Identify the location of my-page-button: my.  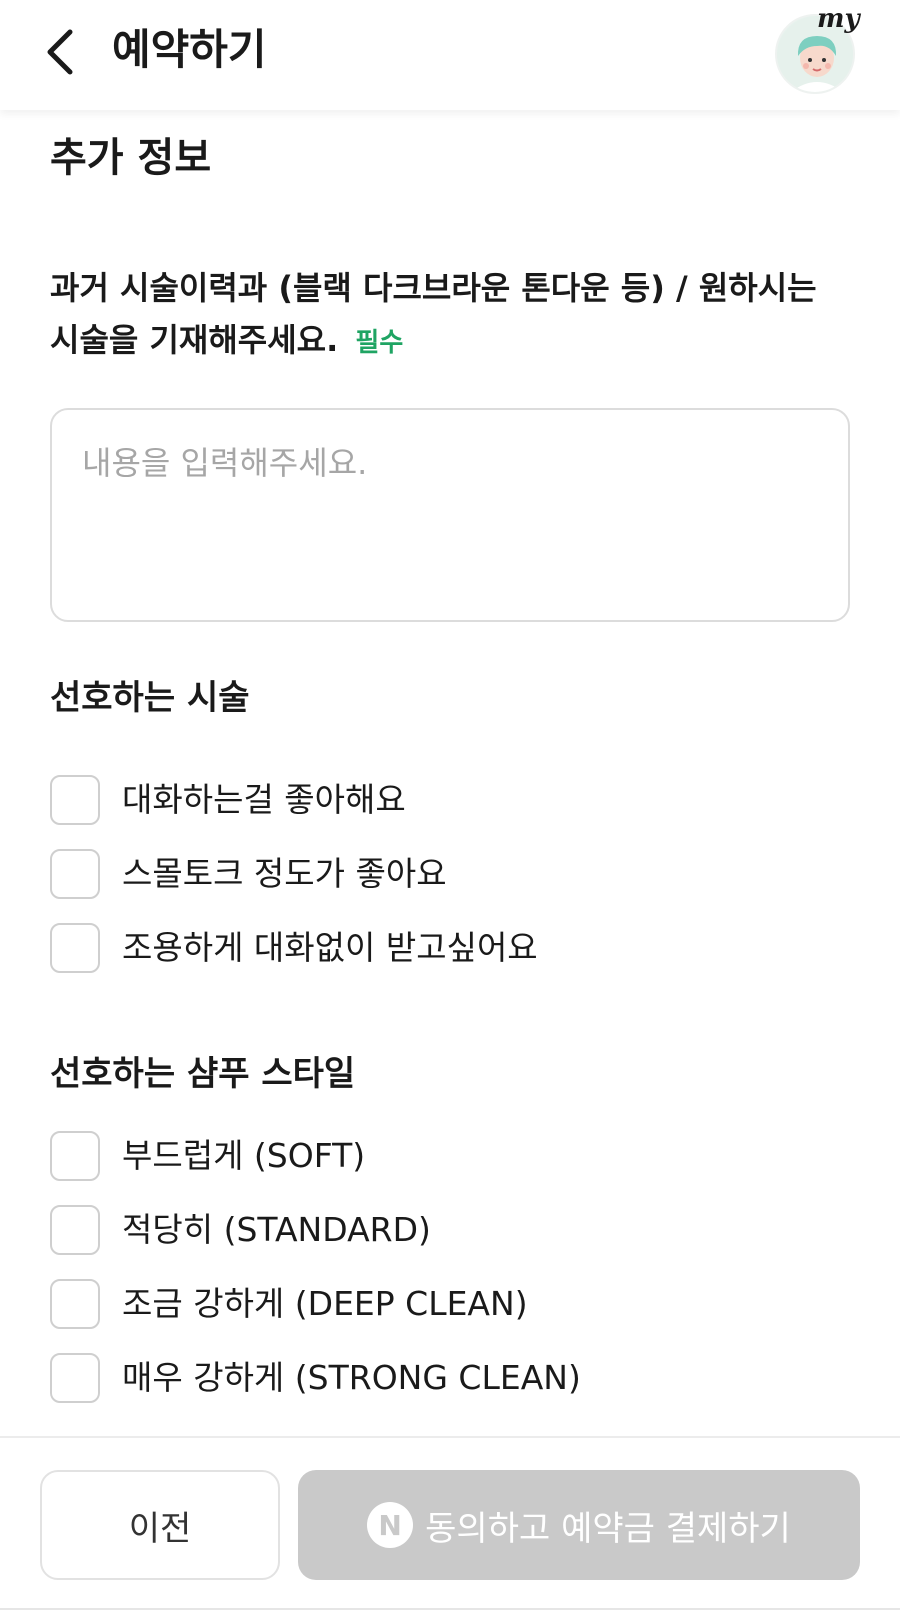
(817, 49).